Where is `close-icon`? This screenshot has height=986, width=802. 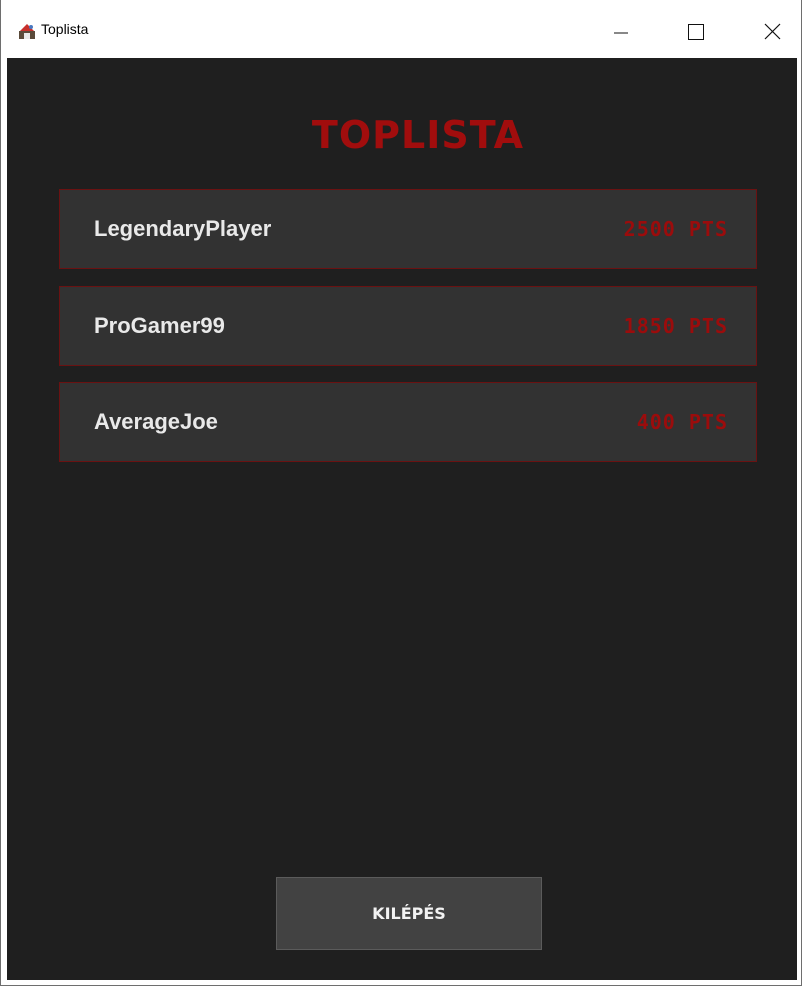
close-icon is located at coordinates (772, 31).